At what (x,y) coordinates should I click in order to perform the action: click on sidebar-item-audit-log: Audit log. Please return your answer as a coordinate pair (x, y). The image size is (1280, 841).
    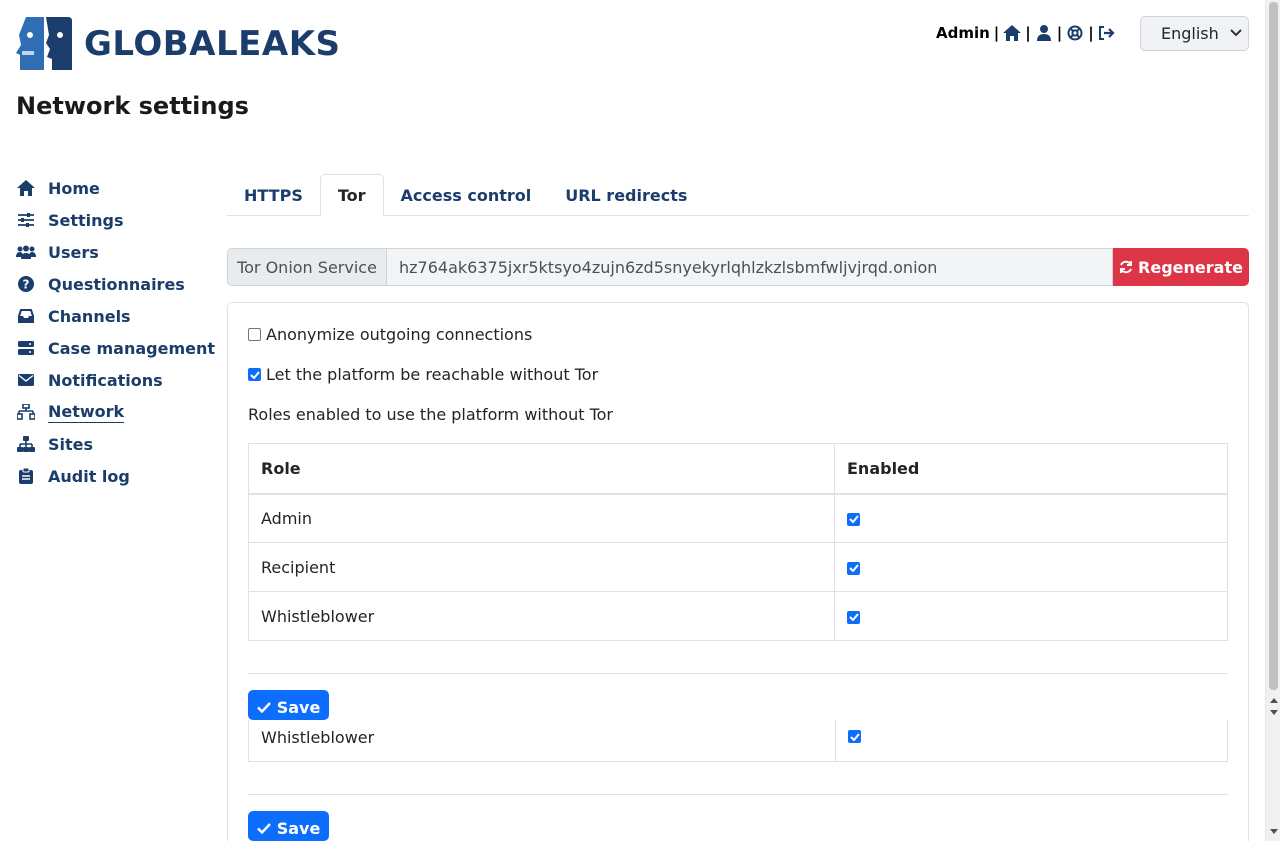
    Looking at the image, I should click on (116, 476).